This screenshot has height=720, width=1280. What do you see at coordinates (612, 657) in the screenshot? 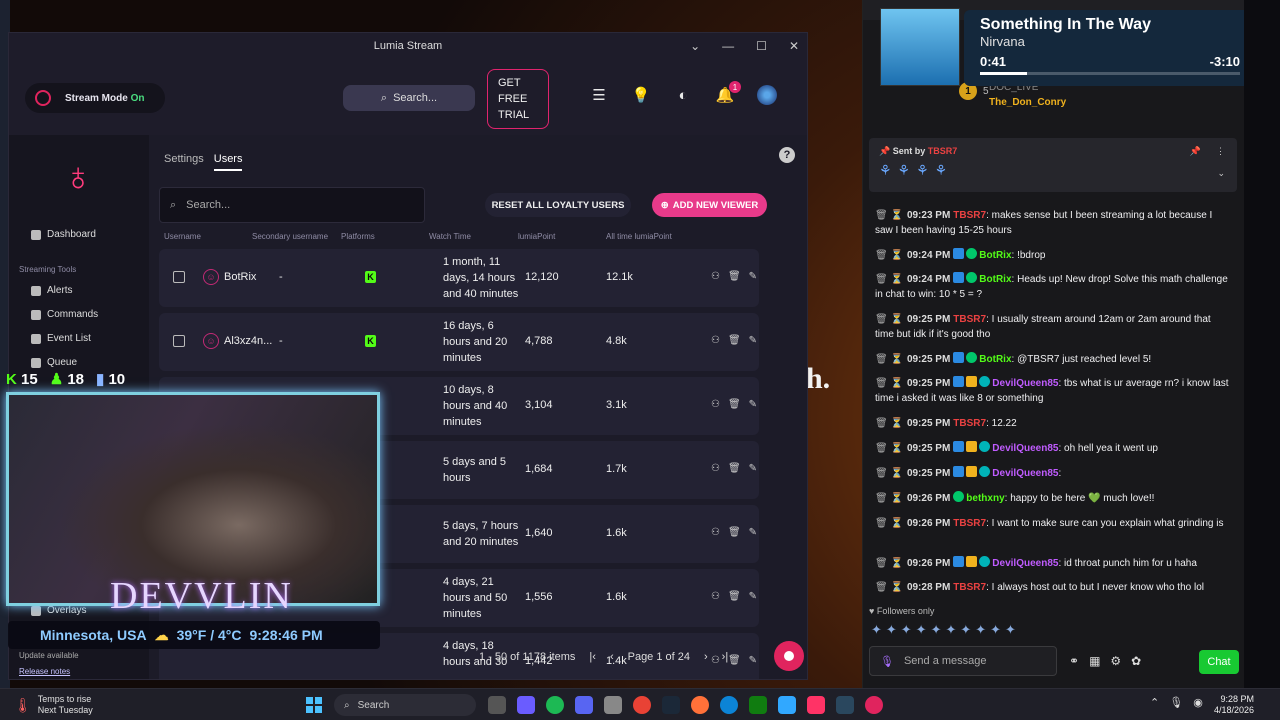
I see `prev-page-icon: ‹` at bounding box center [612, 657].